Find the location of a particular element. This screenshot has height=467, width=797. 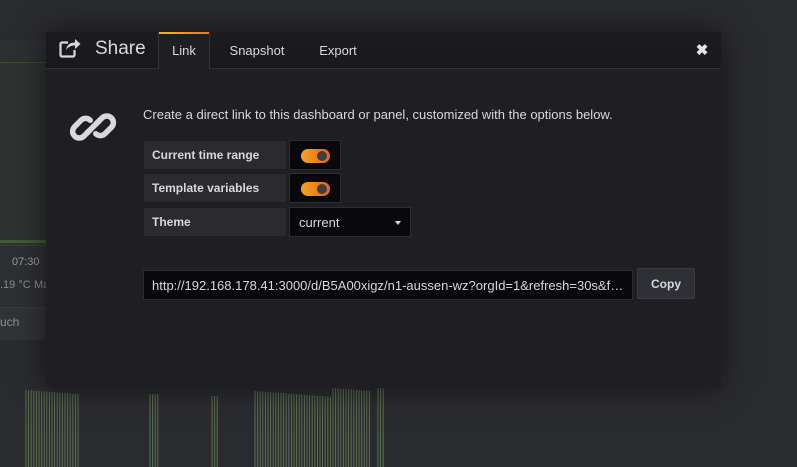

current-time-range-label: Current time range is located at coordinates (215, 155).